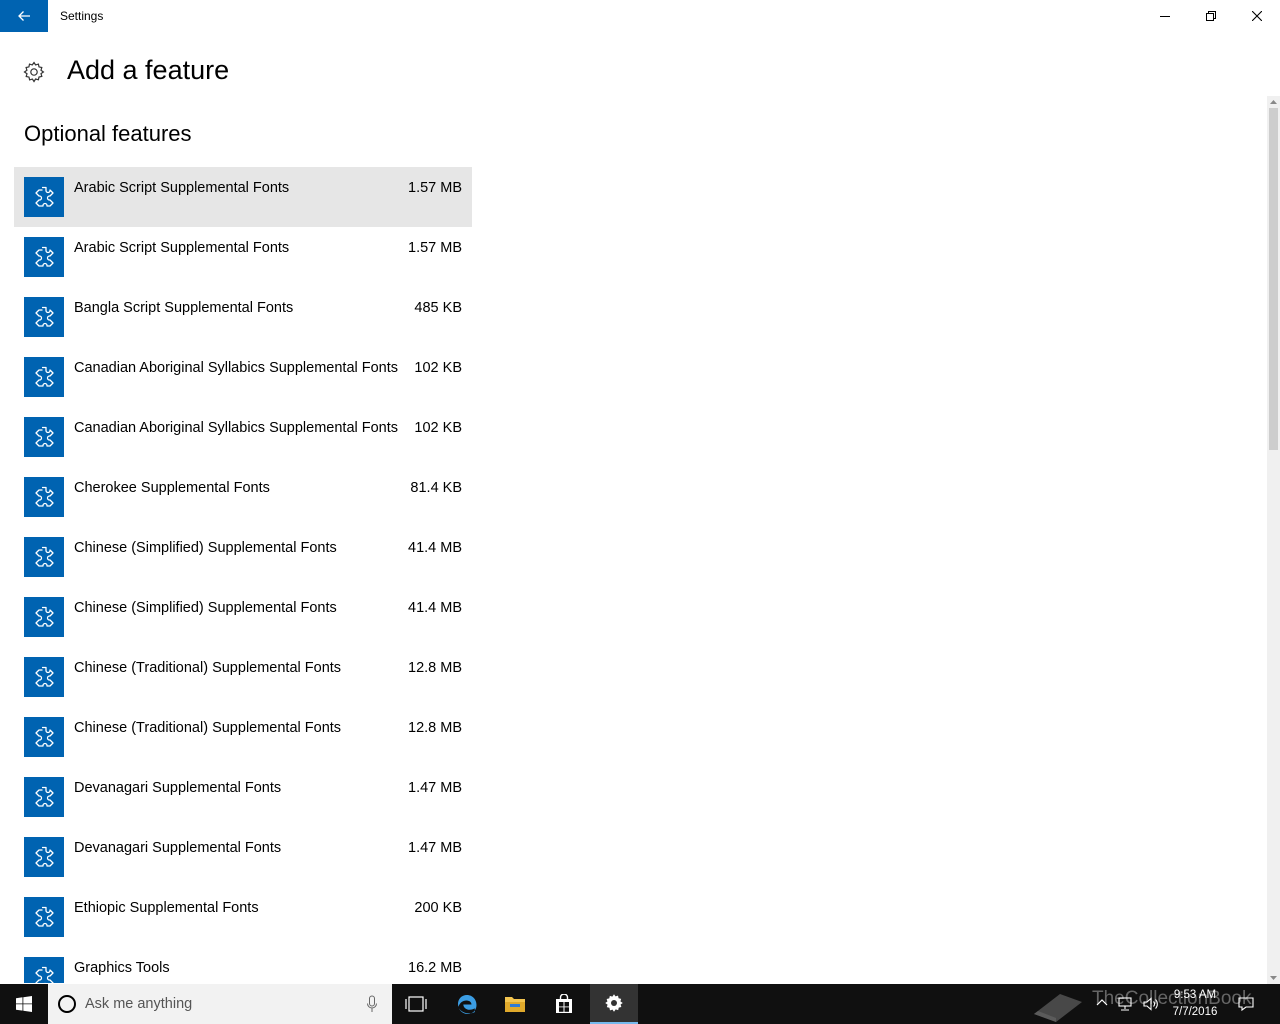 This screenshot has width=1280, height=1024. What do you see at coordinates (1273, 540) in the screenshot?
I see `scrollbar` at bounding box center [1273, 540].